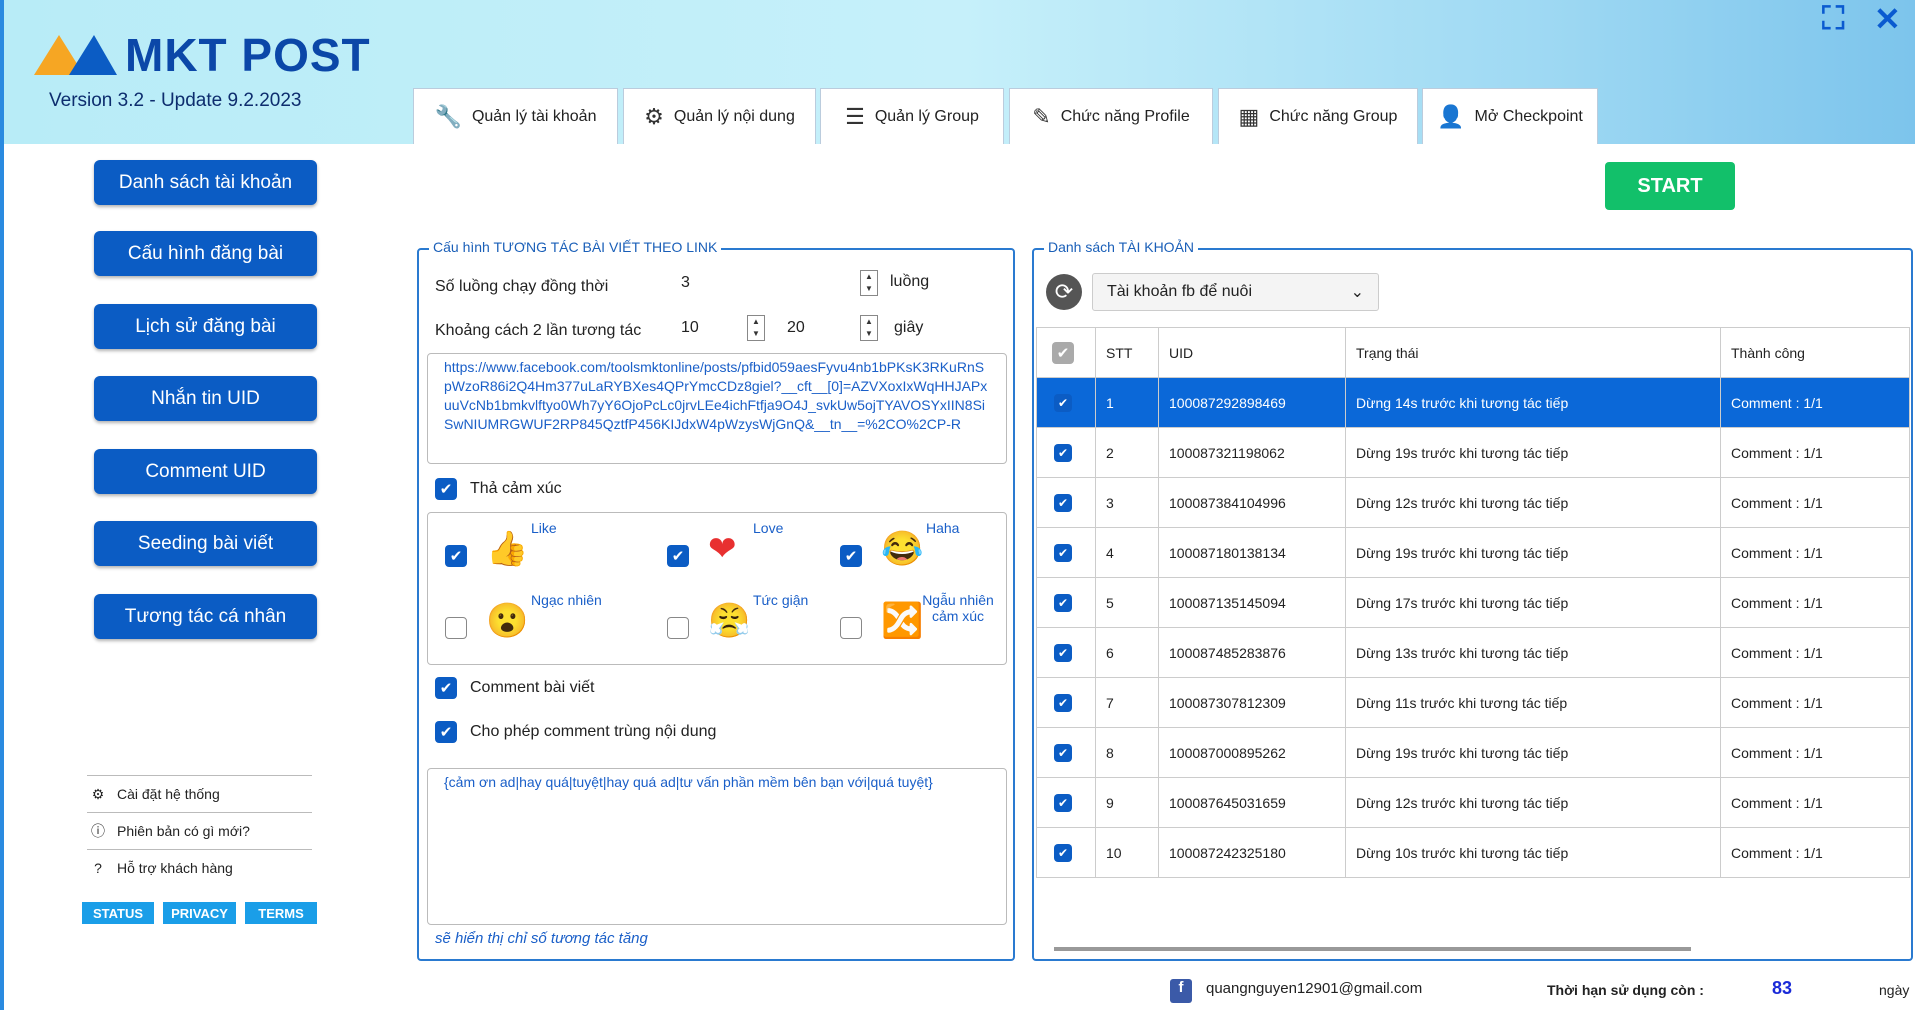 The height and width of the screenshot is (1010, 1915). I want to click on threads-spinner: ▲ ▼, so click(869, 283).